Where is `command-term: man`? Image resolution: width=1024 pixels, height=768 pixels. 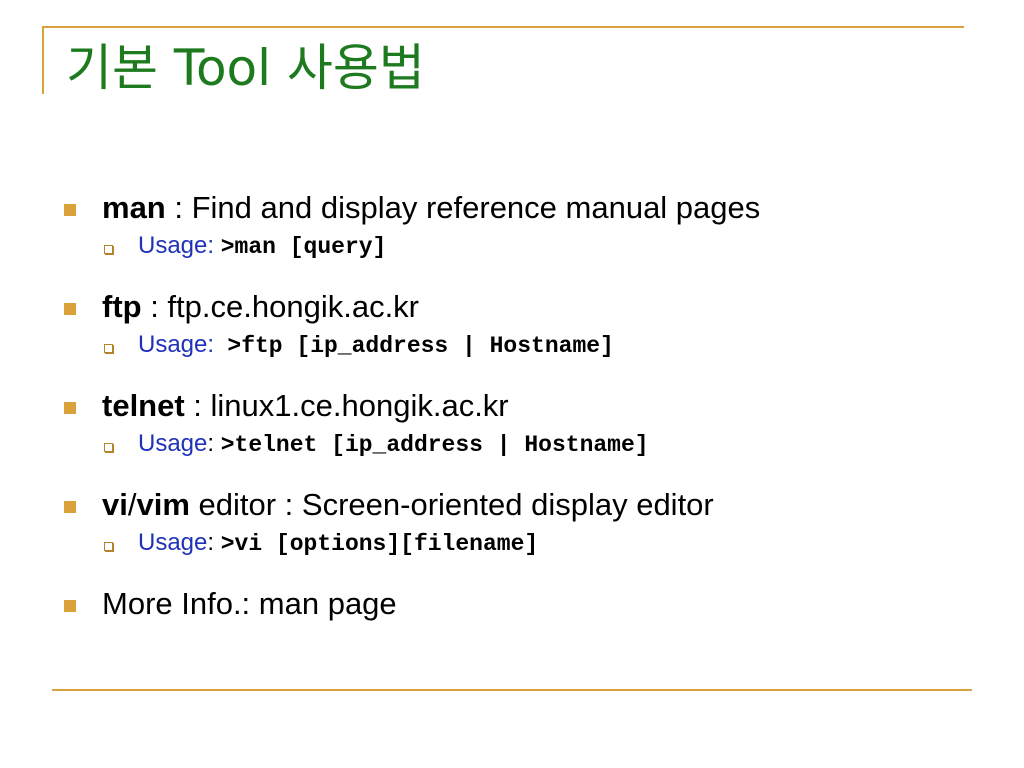
command-term: man is located at coordinates (134, 207).